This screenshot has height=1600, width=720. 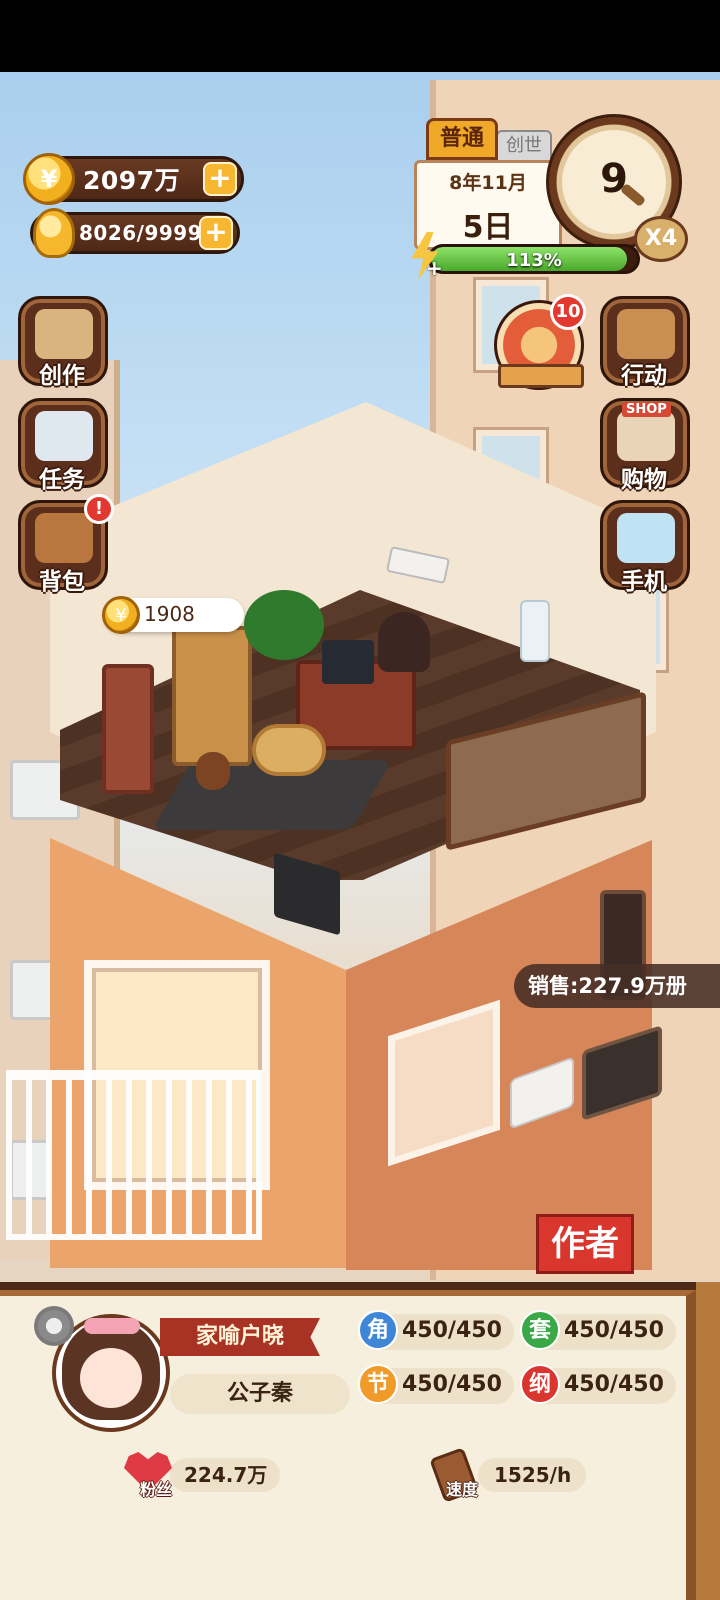 What do you see at coordinates (644, 376) in the screenshot?
I see `action-label: 行动` at bounding box center [644, 376].